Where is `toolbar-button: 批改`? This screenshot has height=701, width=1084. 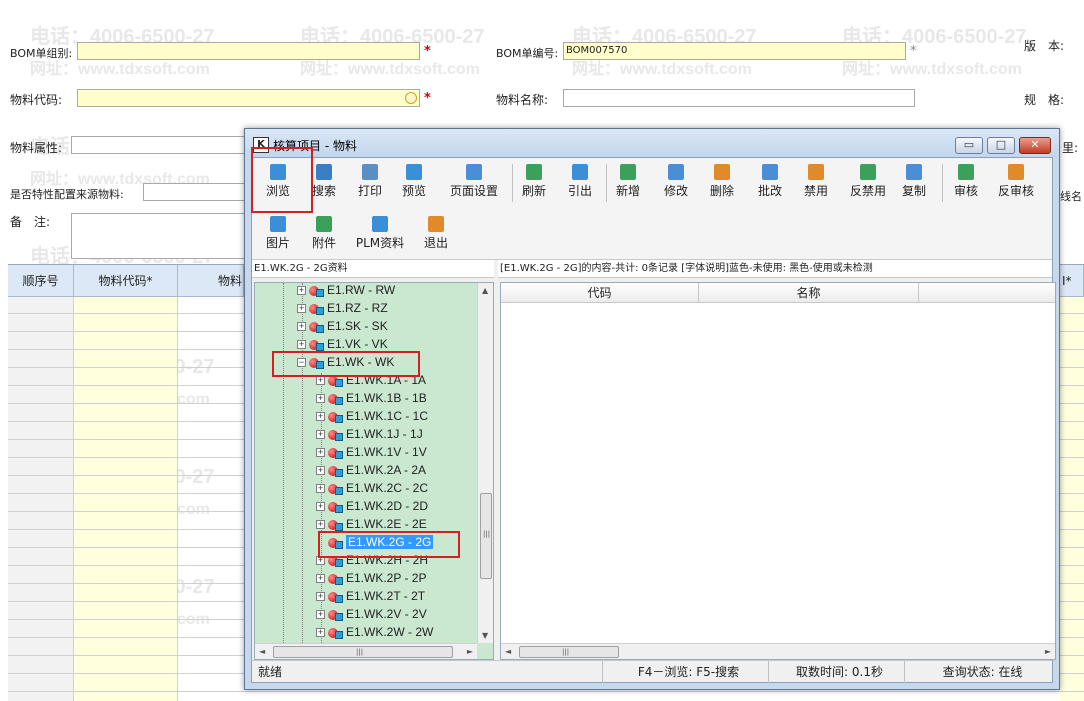
toolbar-button: 批改 is located at coordinates (770, 184).